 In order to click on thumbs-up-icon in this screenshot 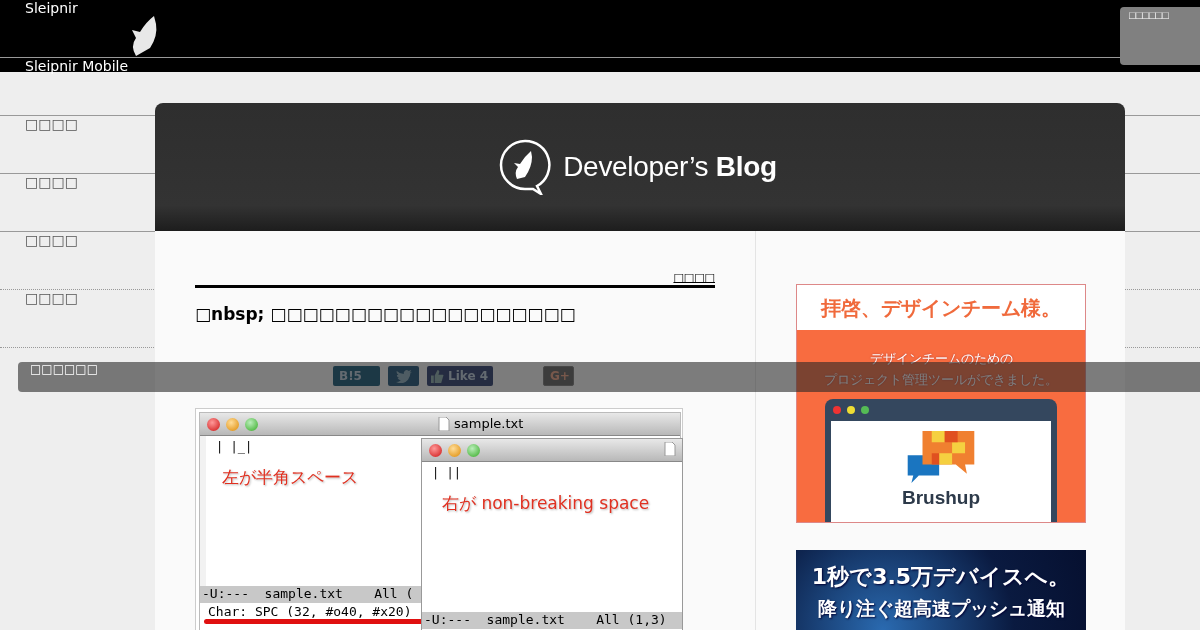, I will do `click(437, 376)`.